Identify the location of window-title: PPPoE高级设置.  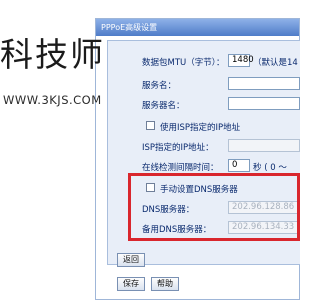
(197, 27).